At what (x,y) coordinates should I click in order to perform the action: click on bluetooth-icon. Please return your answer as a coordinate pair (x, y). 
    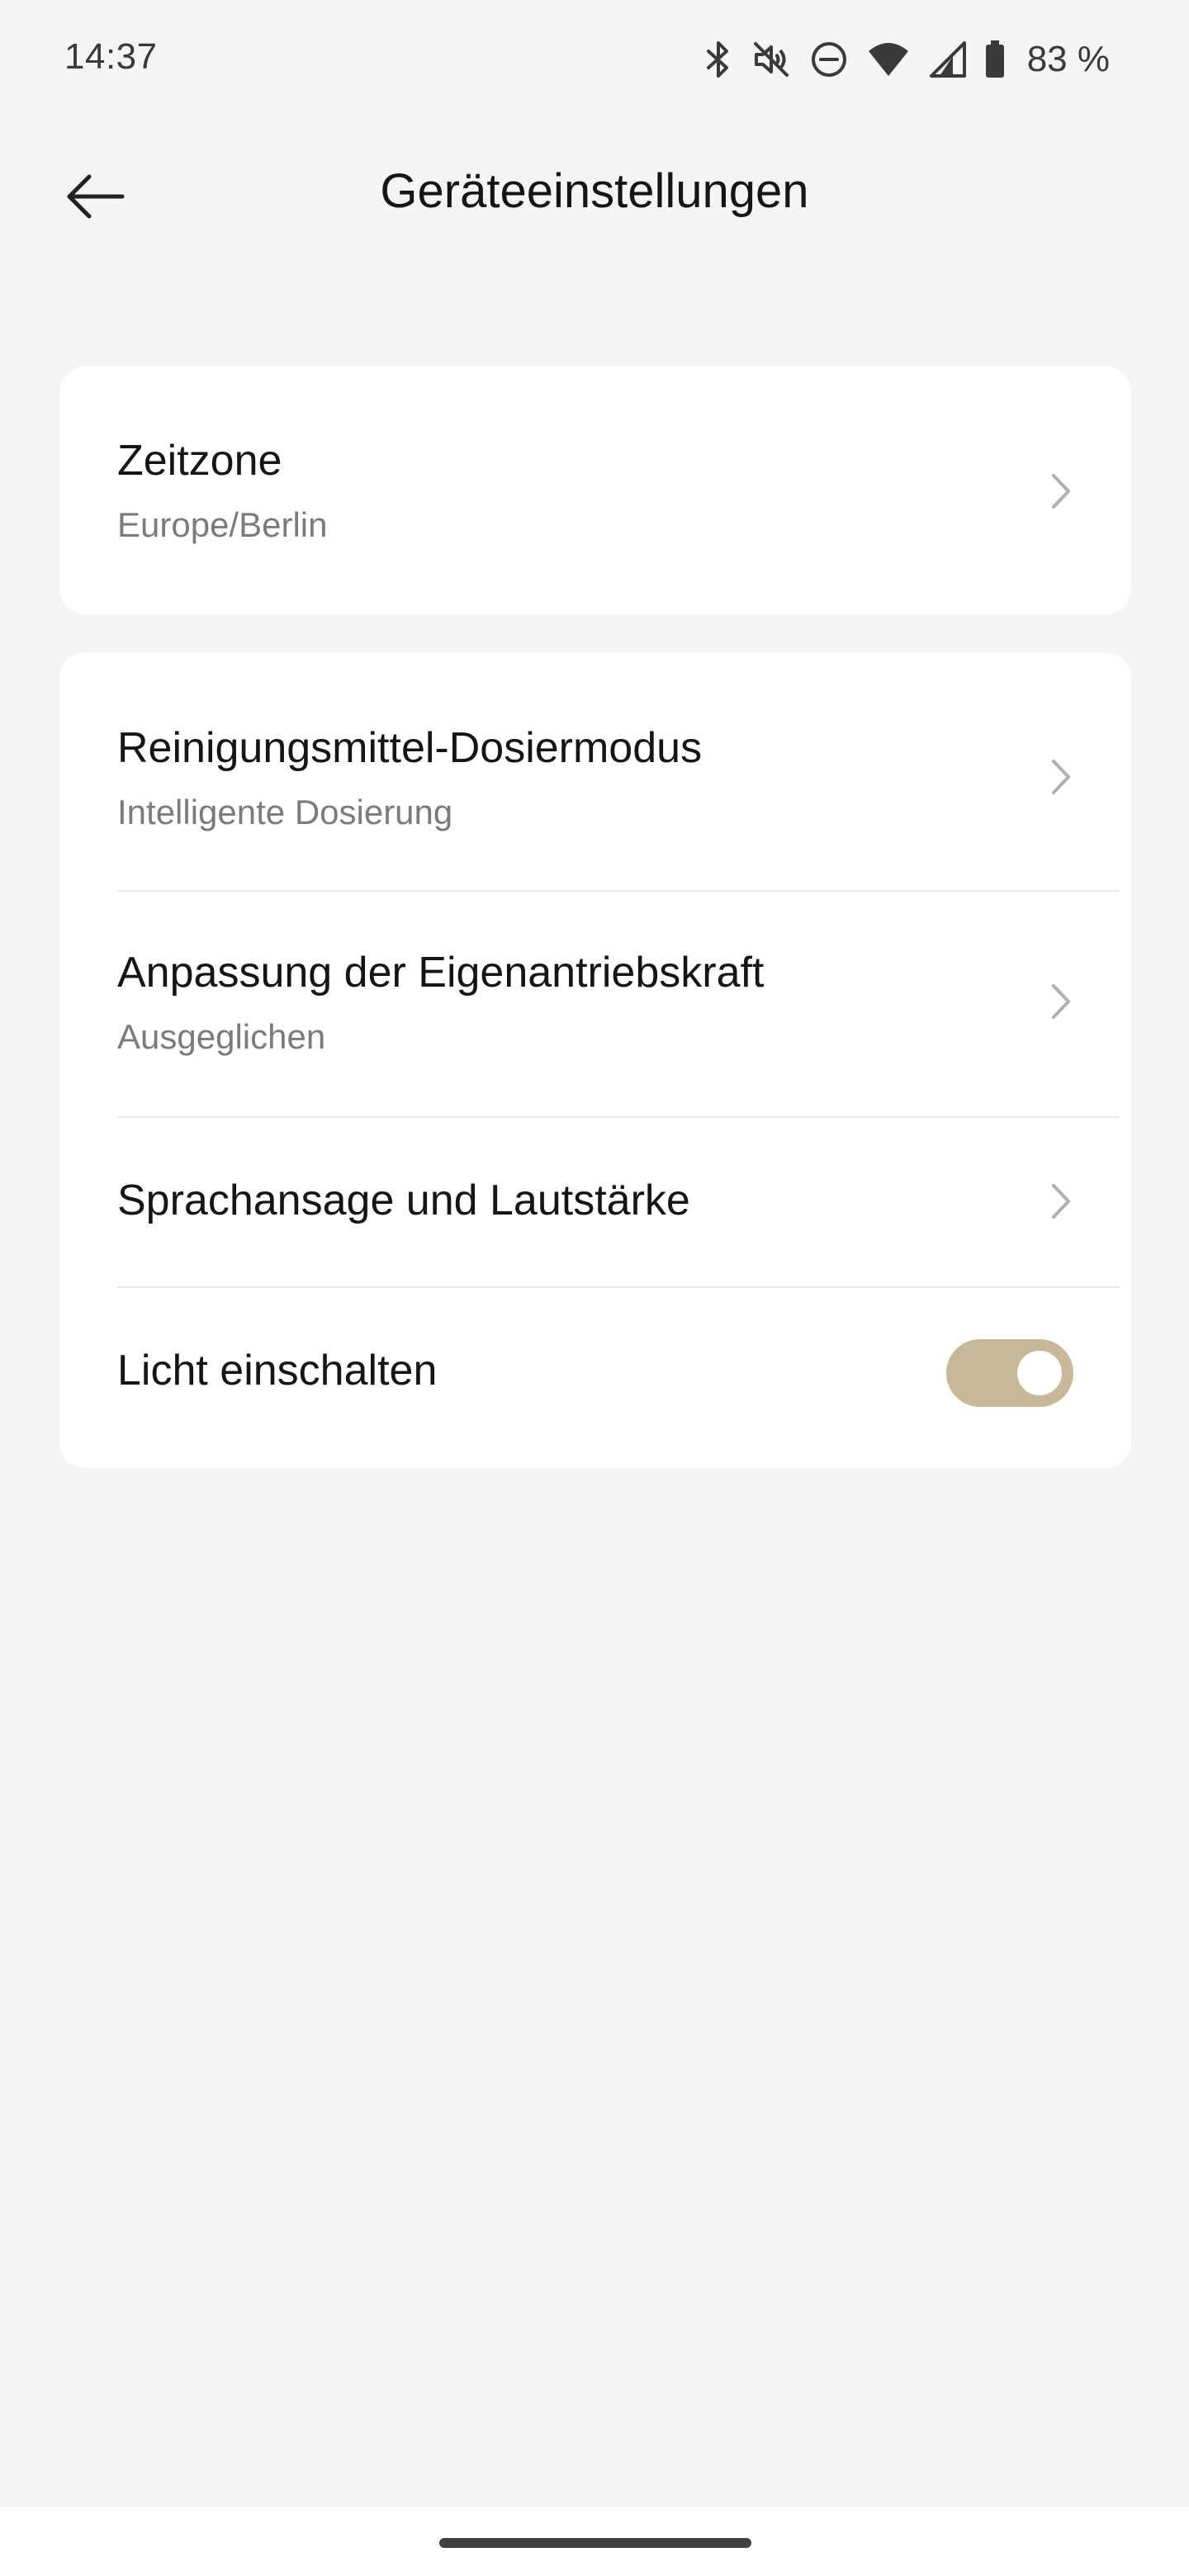
    Looking at the image, I should click on (718, 59).